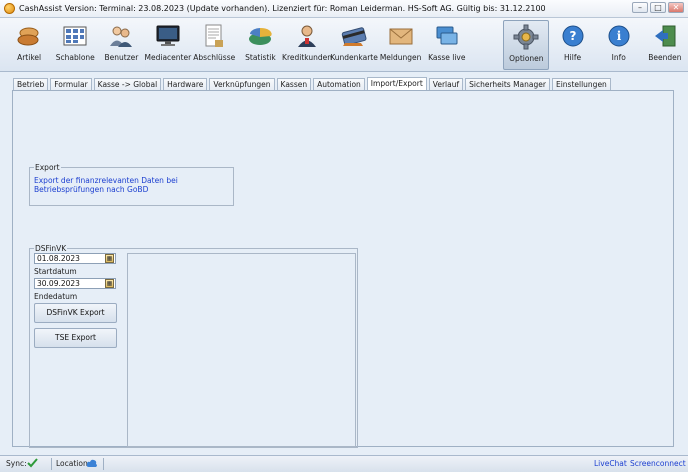 The image size is (688, 472). Describe the element at coordinates (75, 36) in the screenshot. I see `grid-icon` at that location.